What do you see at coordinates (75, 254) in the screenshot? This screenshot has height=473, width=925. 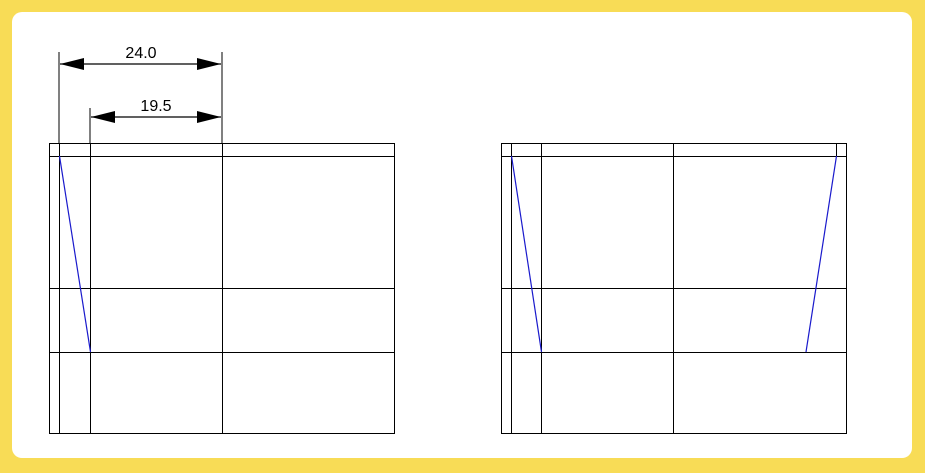 I see `left-slope-line` at bounding box center [75, 254].